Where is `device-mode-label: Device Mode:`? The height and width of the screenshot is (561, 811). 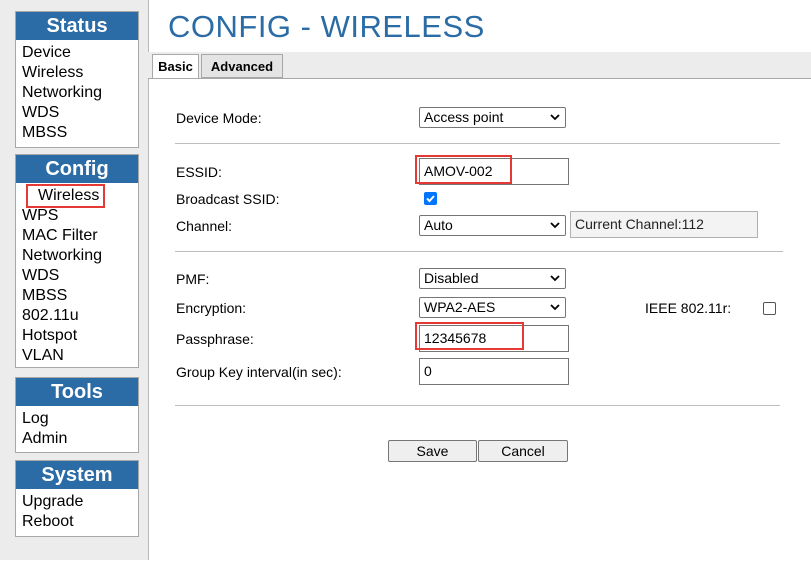 device-mode-label: Device Mode: is located at coordinates (219, 118).